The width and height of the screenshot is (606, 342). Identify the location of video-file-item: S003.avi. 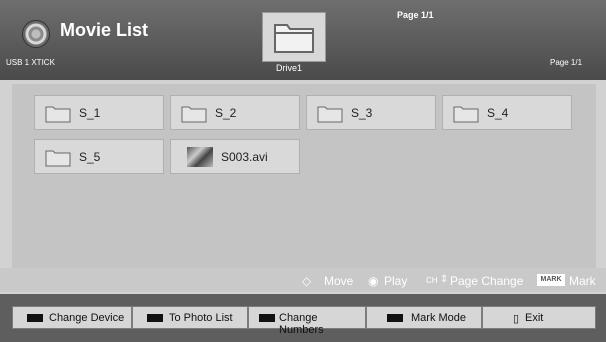
(235, 156).